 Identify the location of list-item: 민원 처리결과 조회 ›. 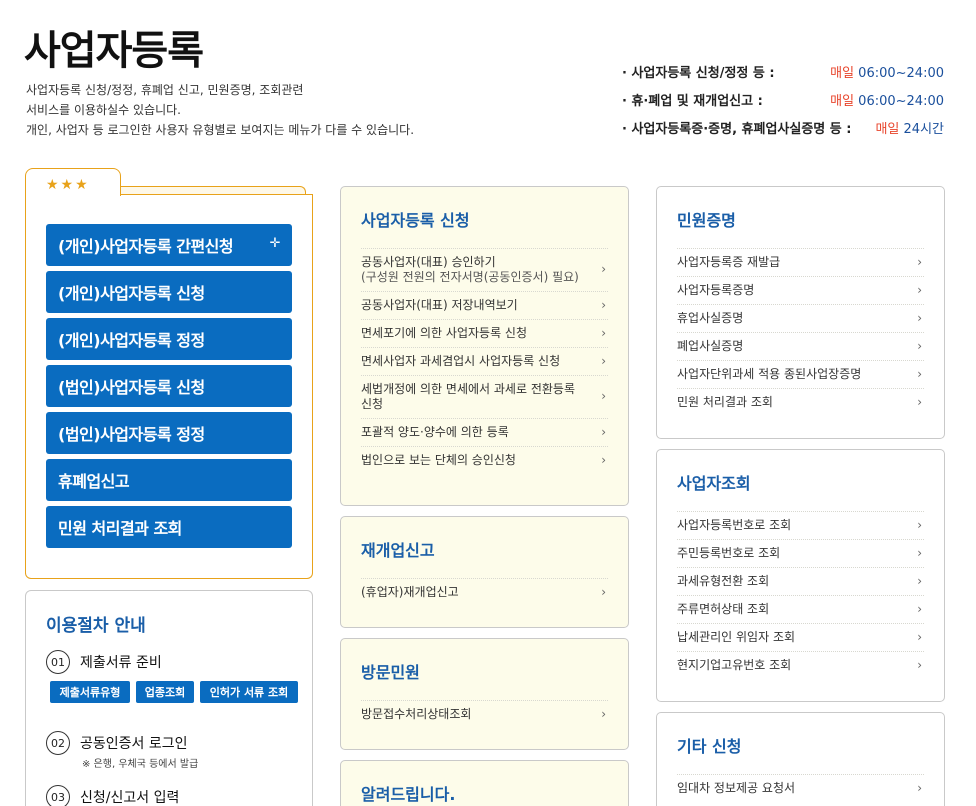
(800, 402).